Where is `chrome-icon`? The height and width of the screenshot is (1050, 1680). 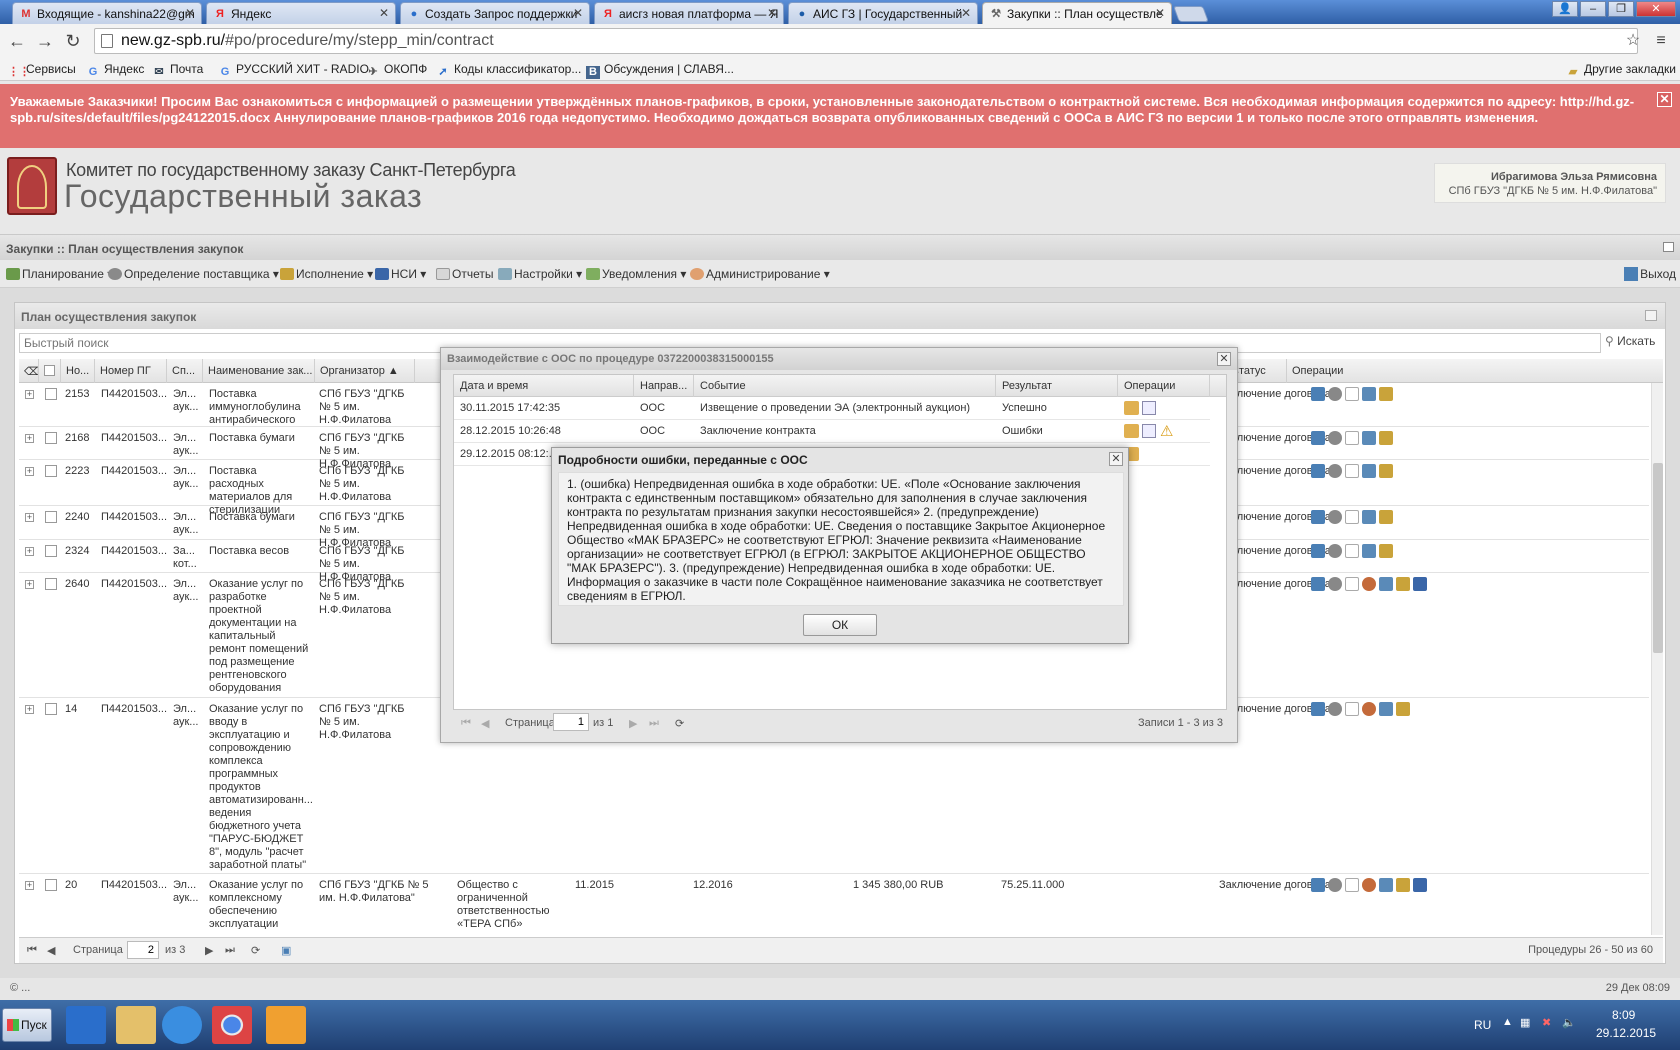 chrome-icon is located at coordinates (232, 1025).